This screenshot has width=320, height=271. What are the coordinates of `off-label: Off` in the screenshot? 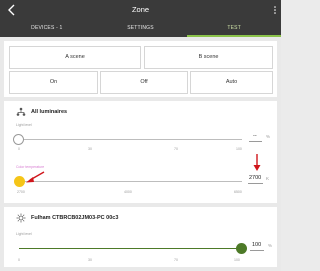 It's located at (144, 82).